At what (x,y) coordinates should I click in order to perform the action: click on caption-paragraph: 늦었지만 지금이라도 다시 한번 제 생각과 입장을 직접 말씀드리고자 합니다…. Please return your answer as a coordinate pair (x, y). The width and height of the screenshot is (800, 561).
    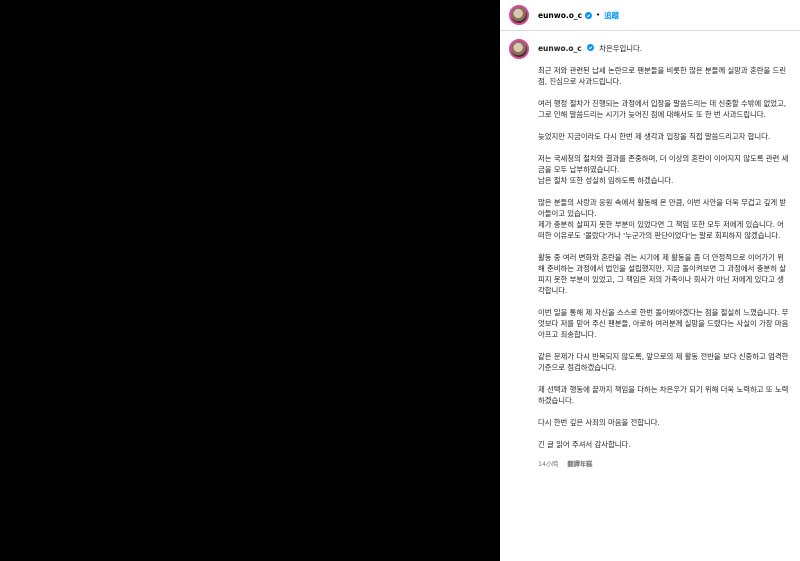
    Looking at the image, I should click on (654, 136).